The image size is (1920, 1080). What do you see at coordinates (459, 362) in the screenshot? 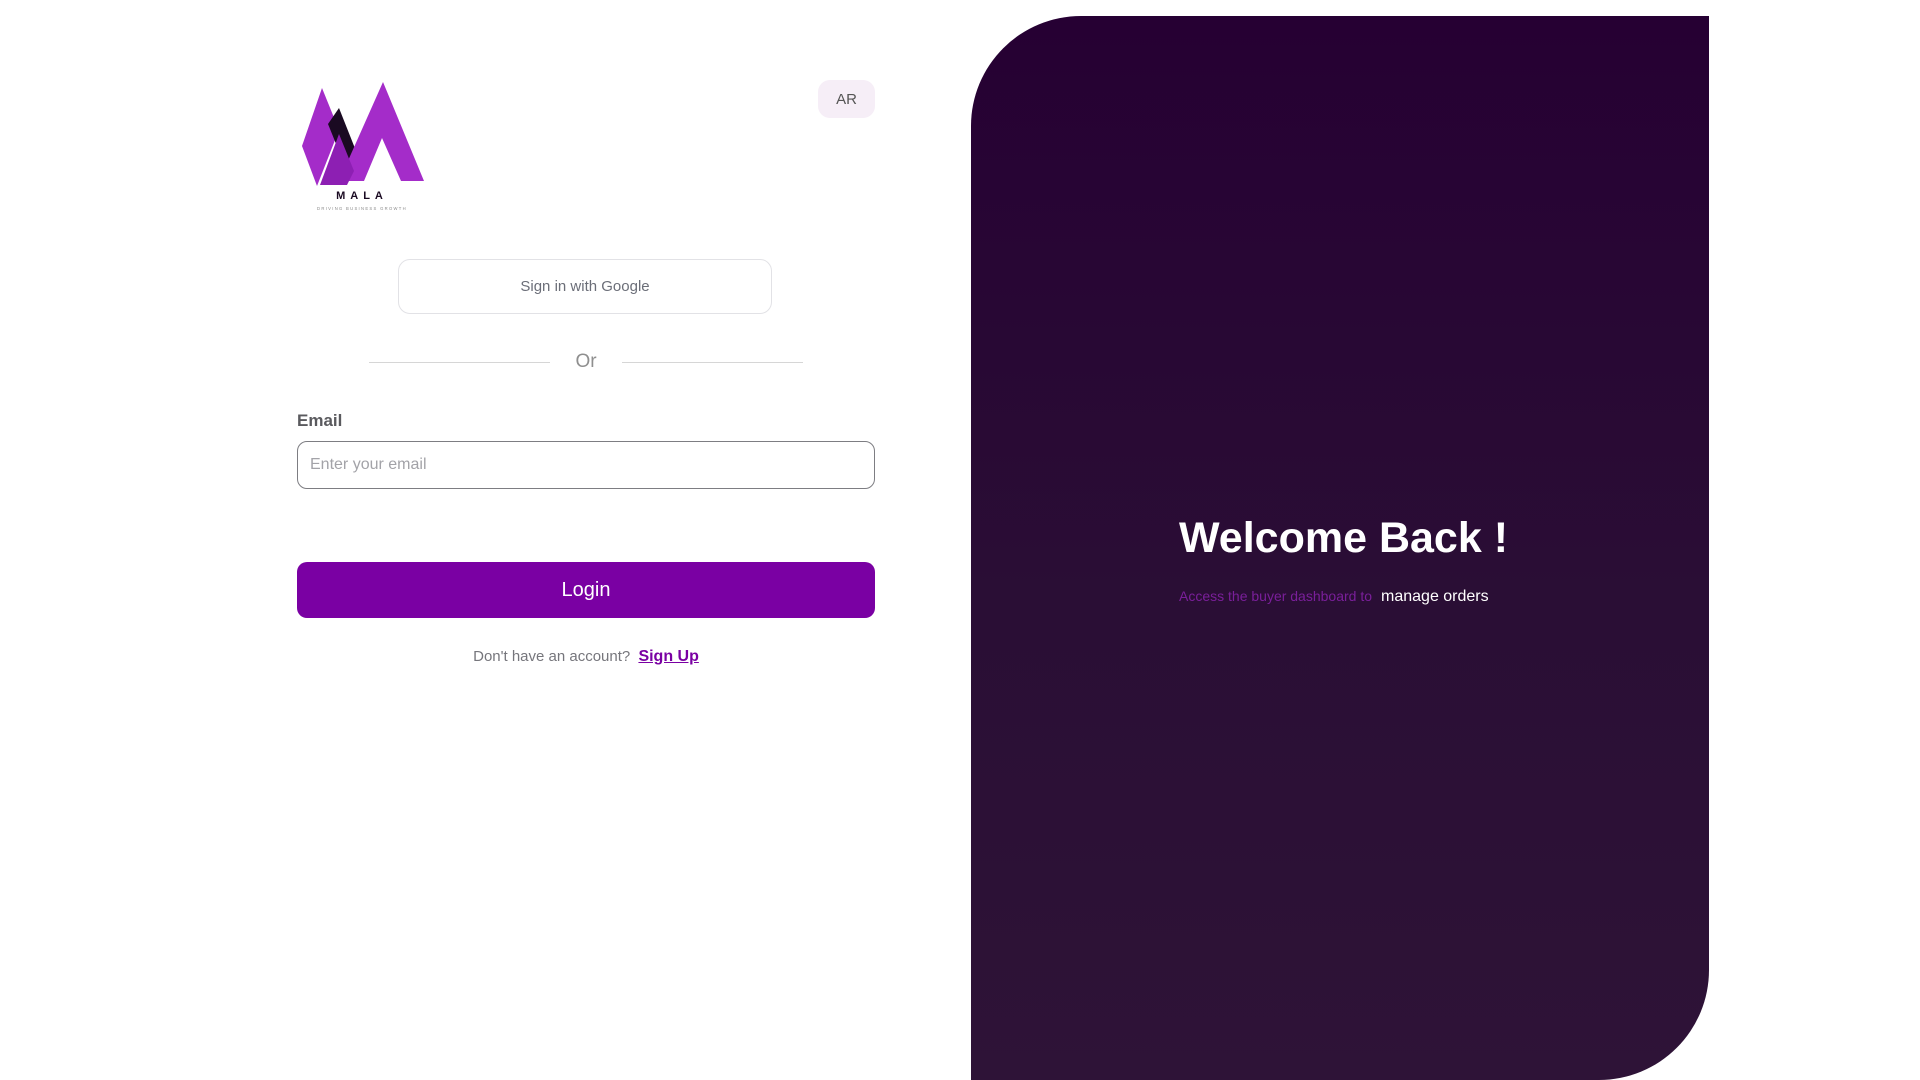
I see `divider-line-left` at bounding box center [459, 362].